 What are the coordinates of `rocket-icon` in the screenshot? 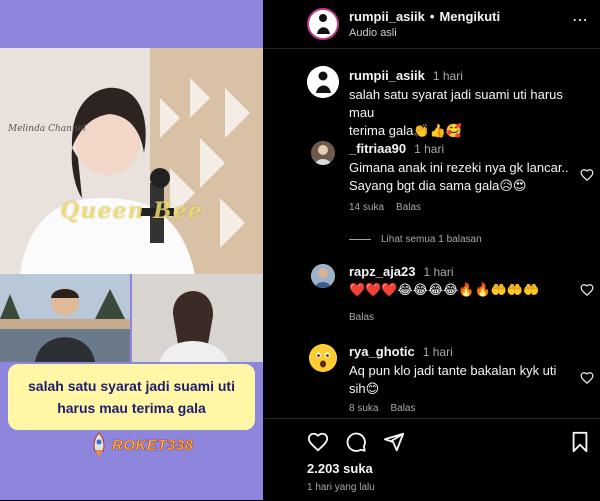 It's located at (99, 444).